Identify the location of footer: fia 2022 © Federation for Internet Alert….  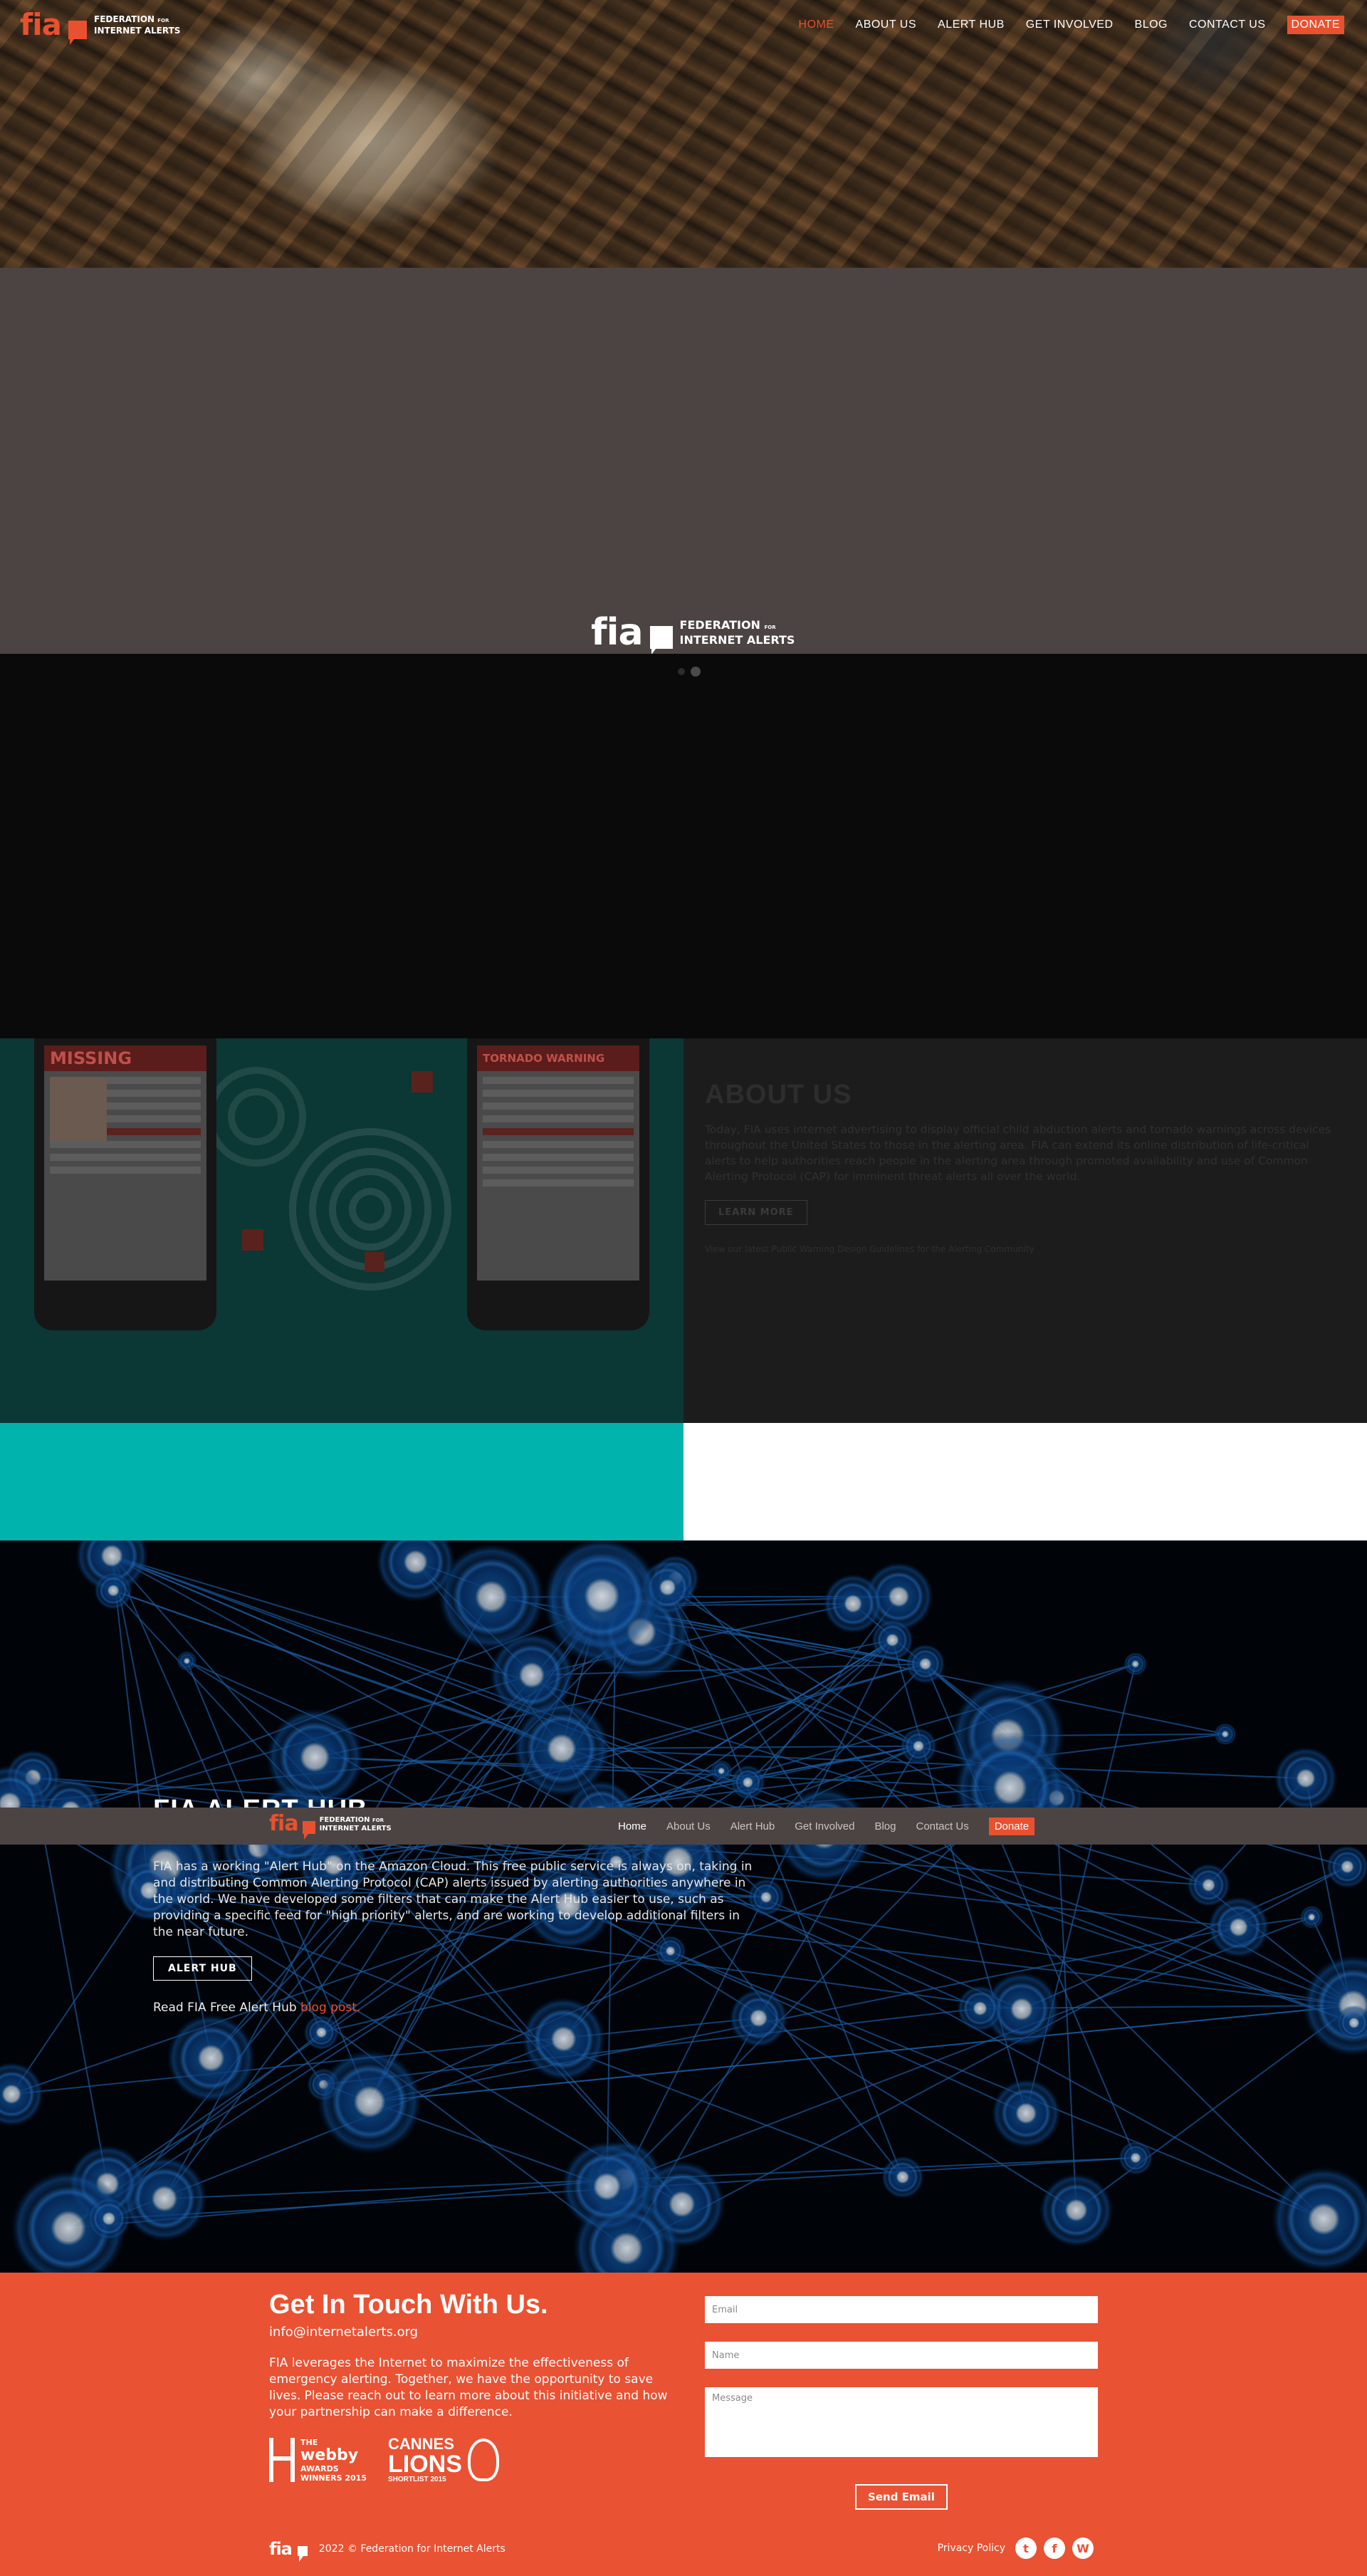
(683, 2549).